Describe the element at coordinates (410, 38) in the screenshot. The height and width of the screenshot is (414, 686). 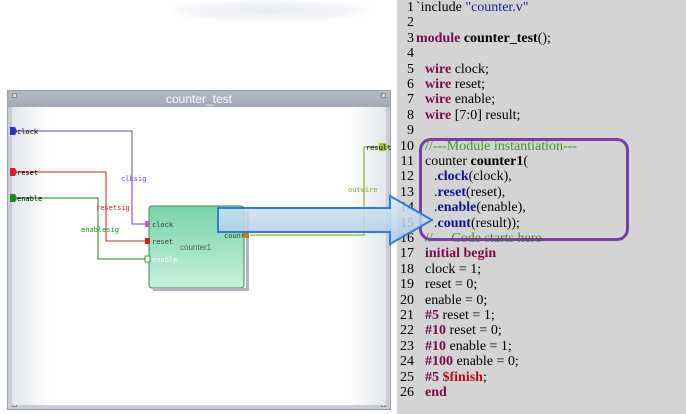
I see `line-number: 3` at that location.